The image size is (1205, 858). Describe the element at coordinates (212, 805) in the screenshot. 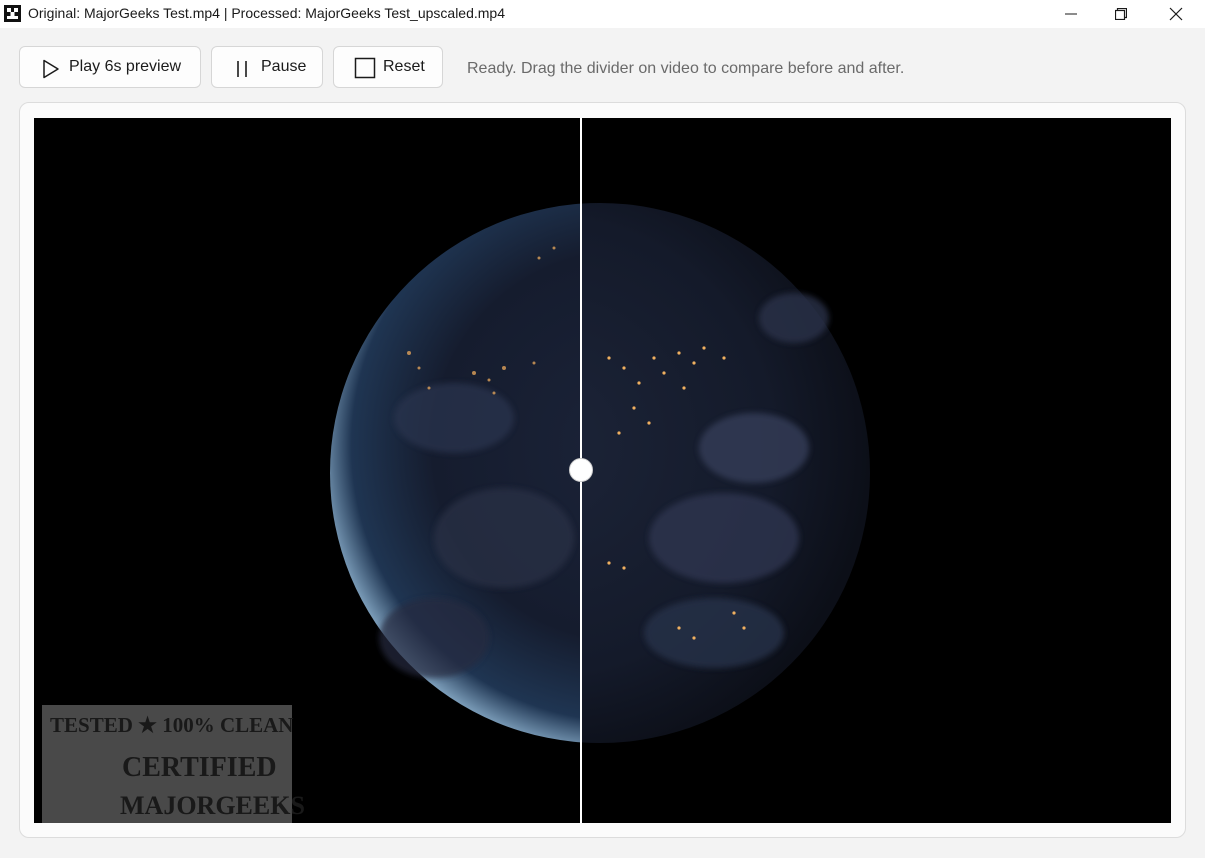

I see `svg-text: MAJORGEEKS` at that location.